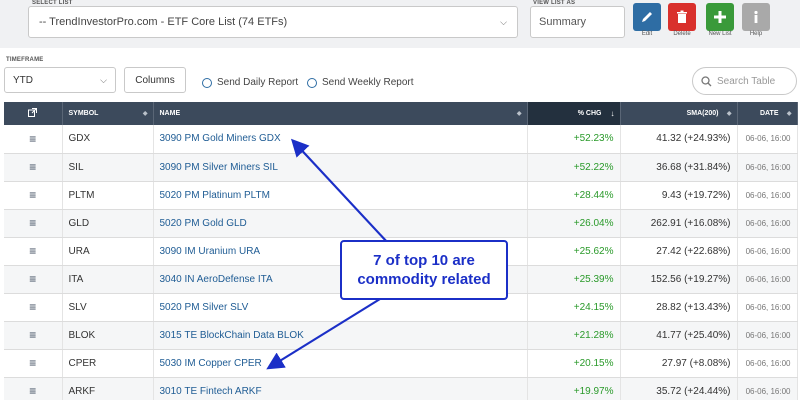 This screenshot has height=400, width=800. Describe the element at coordinates (108, 251) in the screenshot. I see `symbol-cell: URA` at that location.